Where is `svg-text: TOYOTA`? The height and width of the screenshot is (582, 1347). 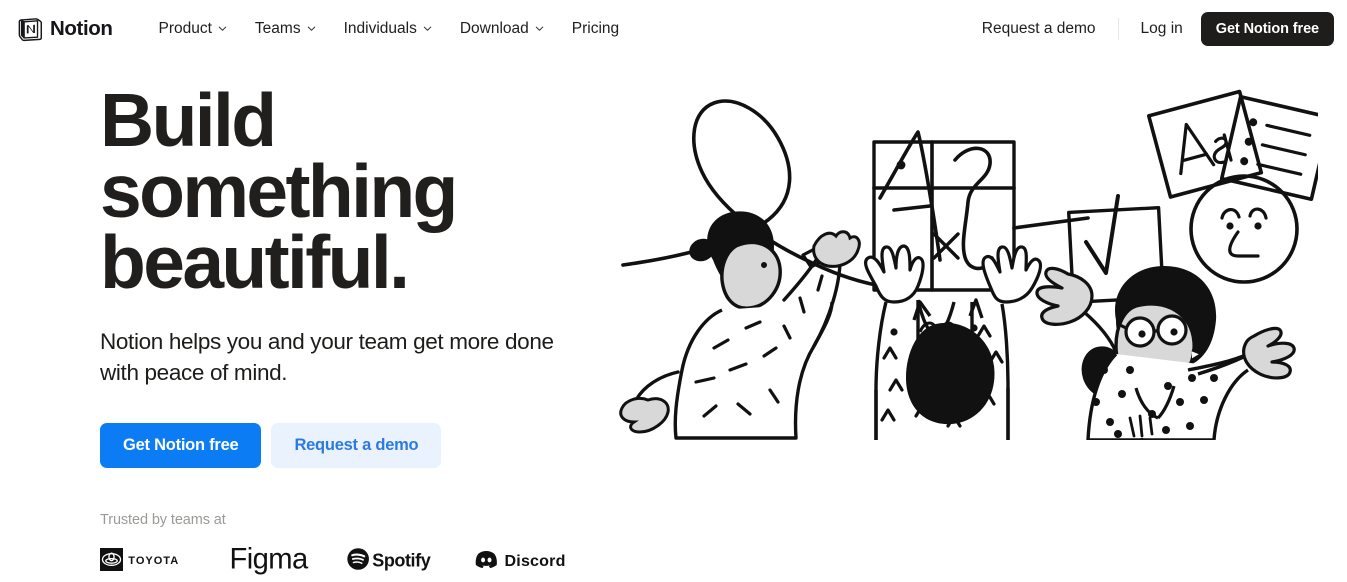
svg-text: TOYOTA is located at coordinates (153, 560).